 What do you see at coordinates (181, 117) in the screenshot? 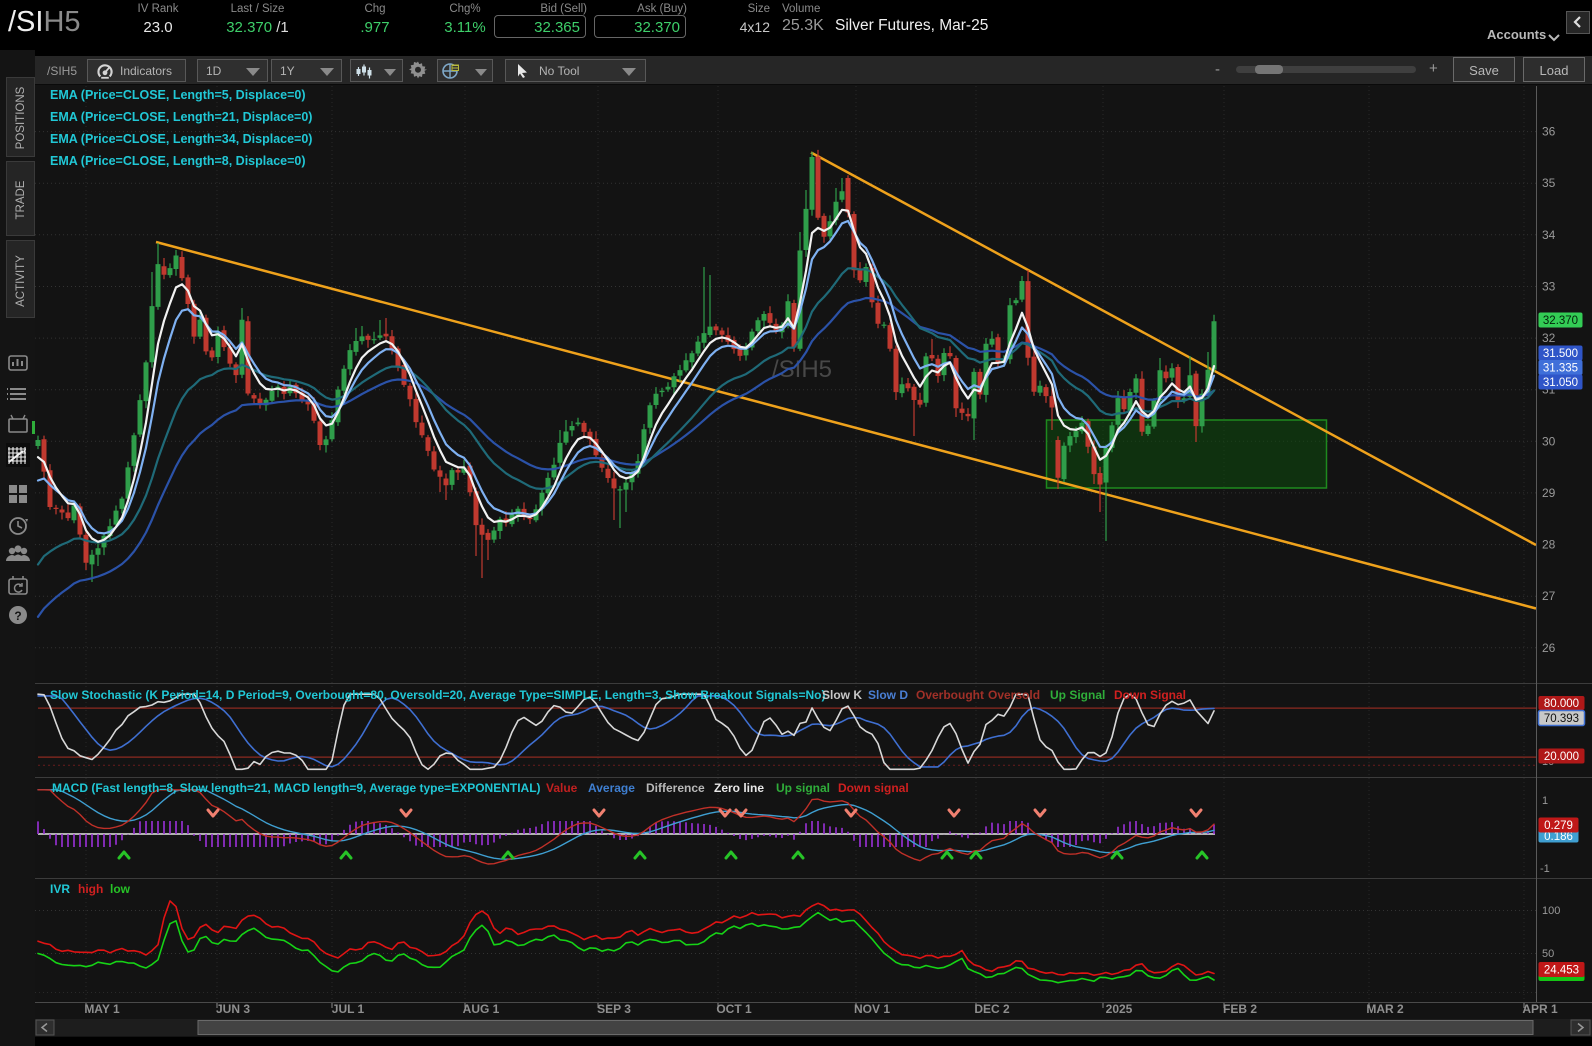
I see `svg-text:EMA (Price=CLOSE, Length=21, D: EMA (Price=CLOSE, Length=21, Displace=0)` at bounding box center [181, 117].